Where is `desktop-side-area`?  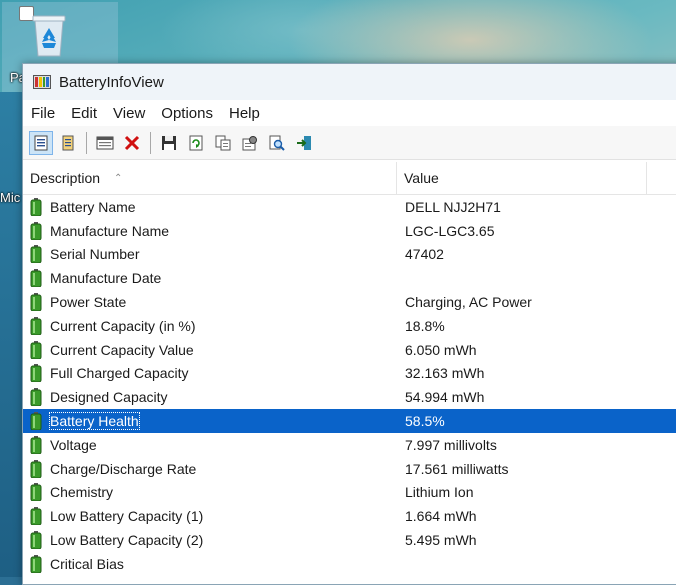
desktop-side-area is located at coordinates (11, 334).